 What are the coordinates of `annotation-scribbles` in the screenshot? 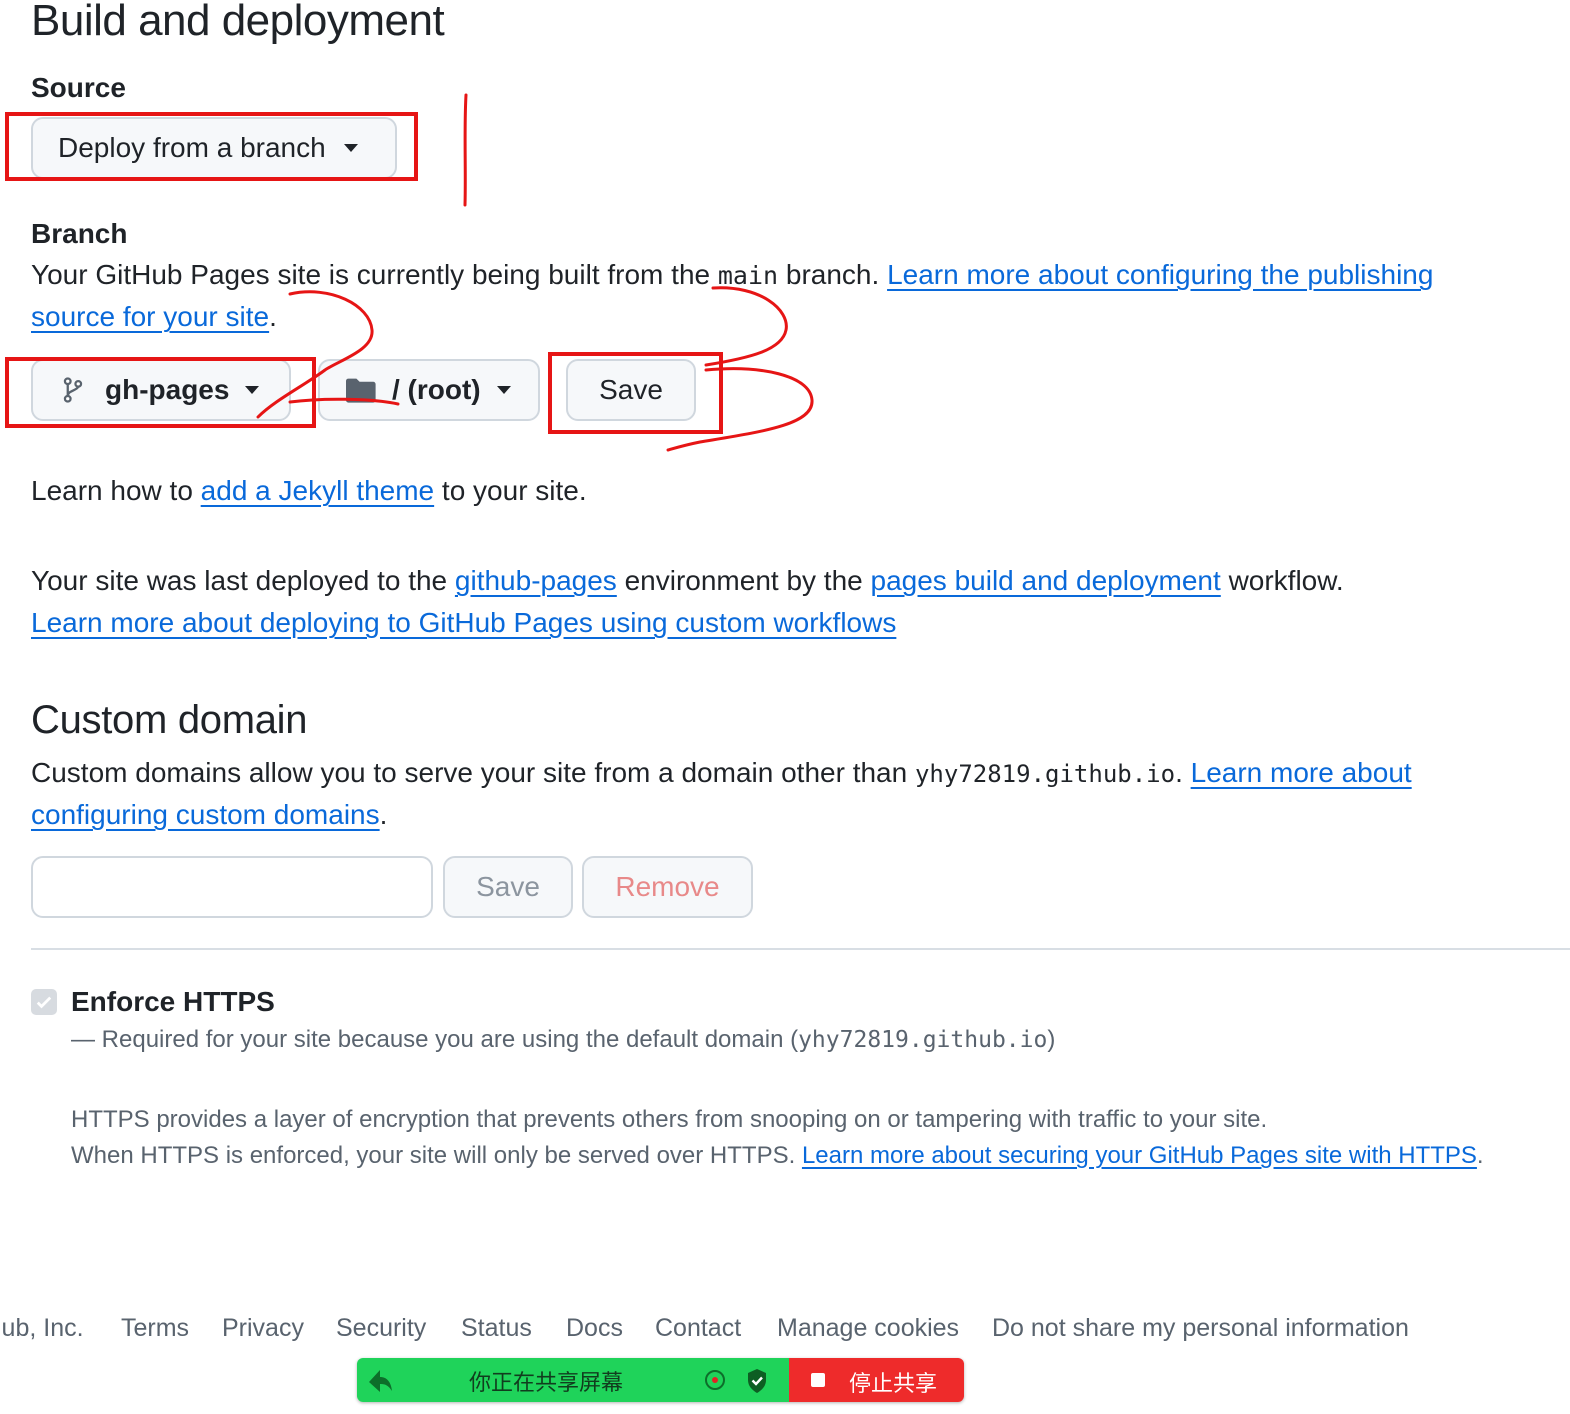 It's located at (535, 272).